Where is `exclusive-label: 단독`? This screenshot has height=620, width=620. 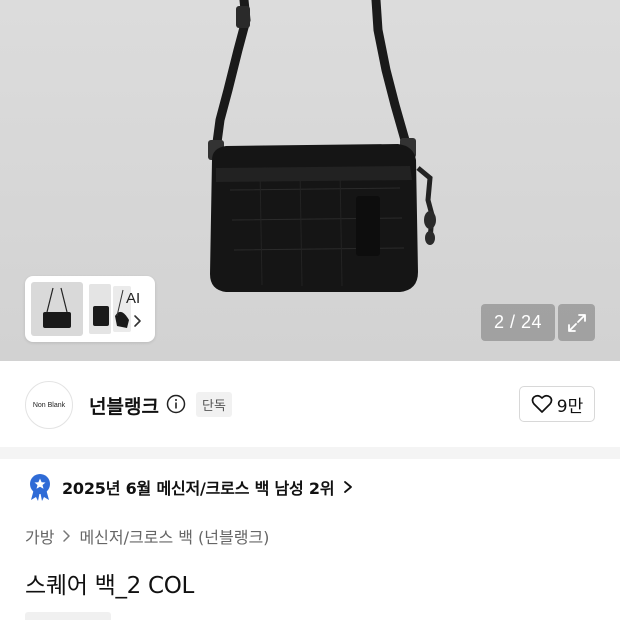 exclusive-label: 단독 is located at coordinates (214, 406).